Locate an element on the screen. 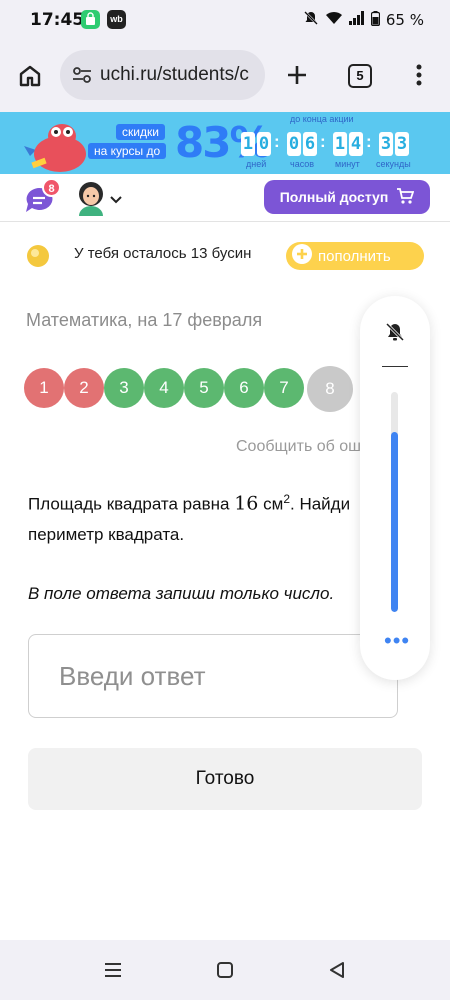 This screenshot has width=450, height=1000. task-circle: 2 is located at coordinates (84, 388).